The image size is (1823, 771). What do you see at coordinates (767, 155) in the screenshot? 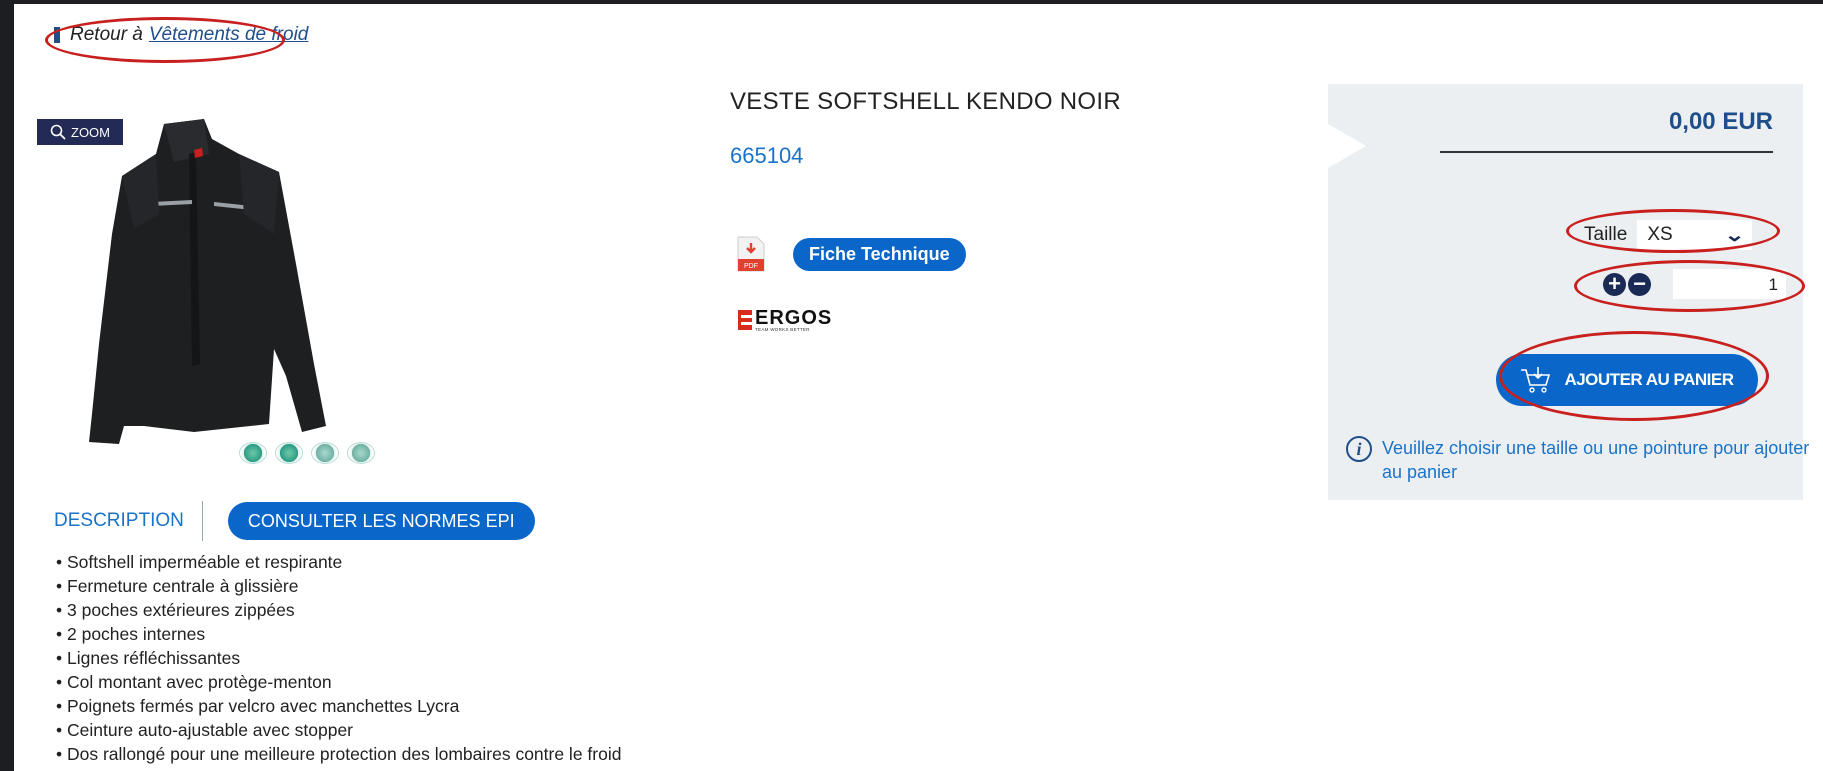
I see `product-reference: 665104` at bounding box center [767, 155].